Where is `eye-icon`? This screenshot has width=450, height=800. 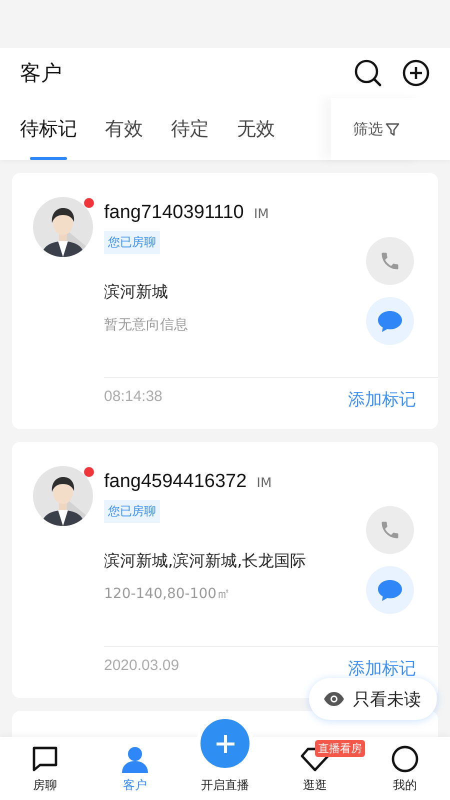 eye-icon is located at coordinates (334, 699).